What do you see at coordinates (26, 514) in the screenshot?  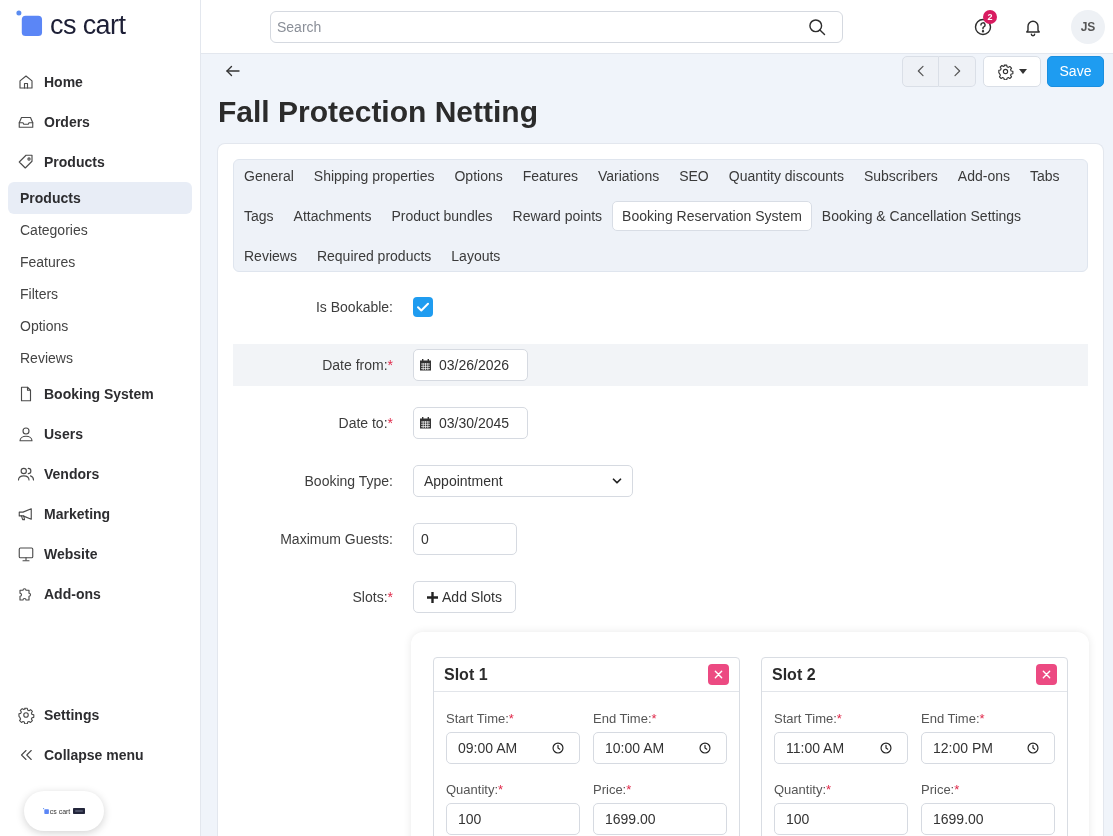 I see `megaphone-icon` at bounding box center [26, 514].